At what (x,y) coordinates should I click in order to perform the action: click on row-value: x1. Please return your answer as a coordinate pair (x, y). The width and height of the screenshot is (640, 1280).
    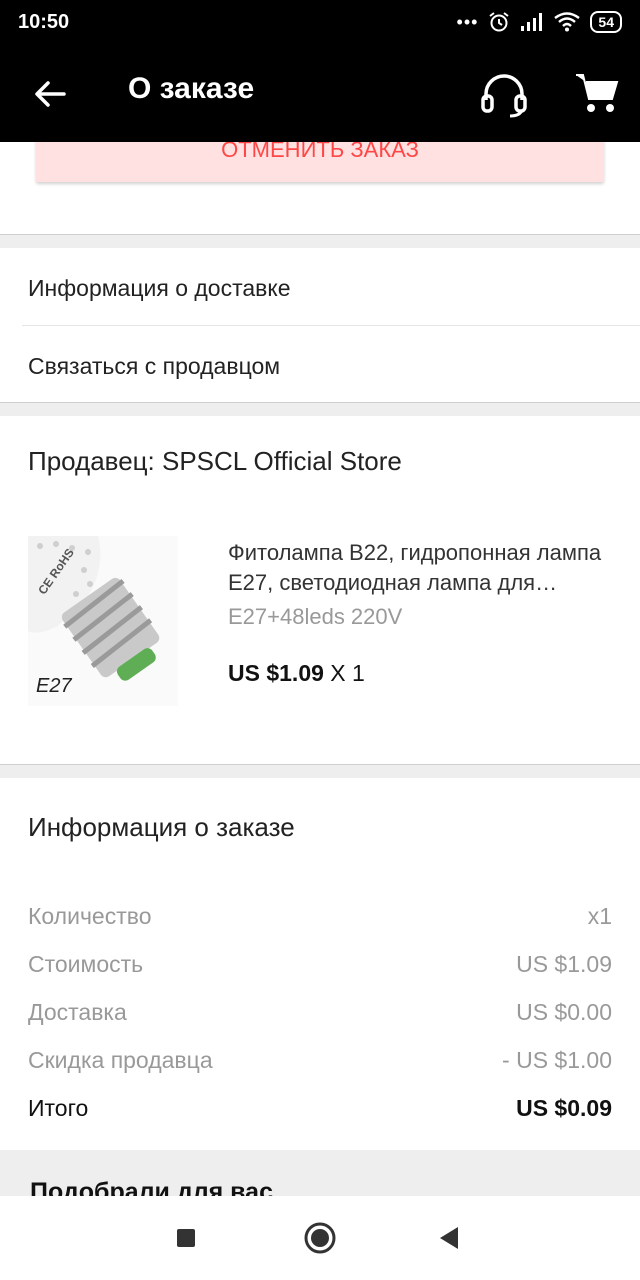
    Looking at the image, I should click on (599, 915).